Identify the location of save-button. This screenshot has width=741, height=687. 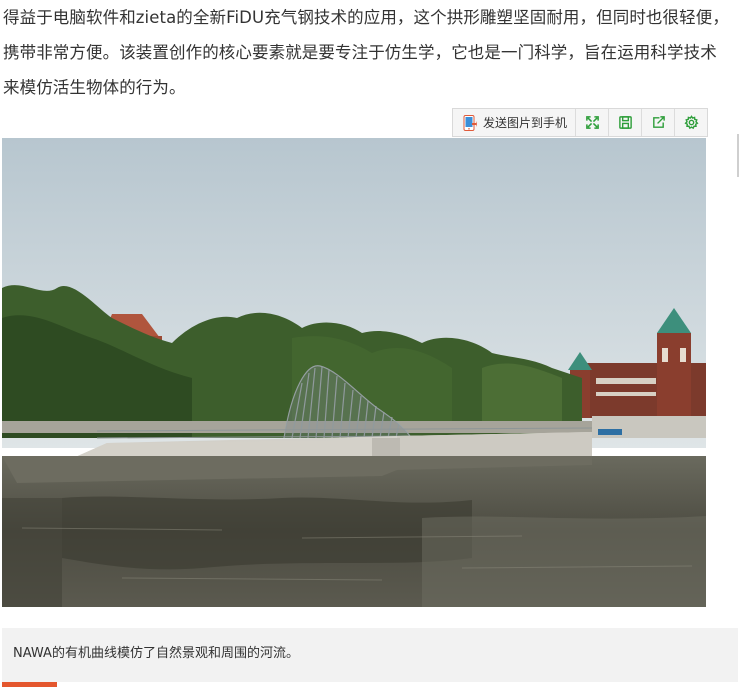
(626, 122).